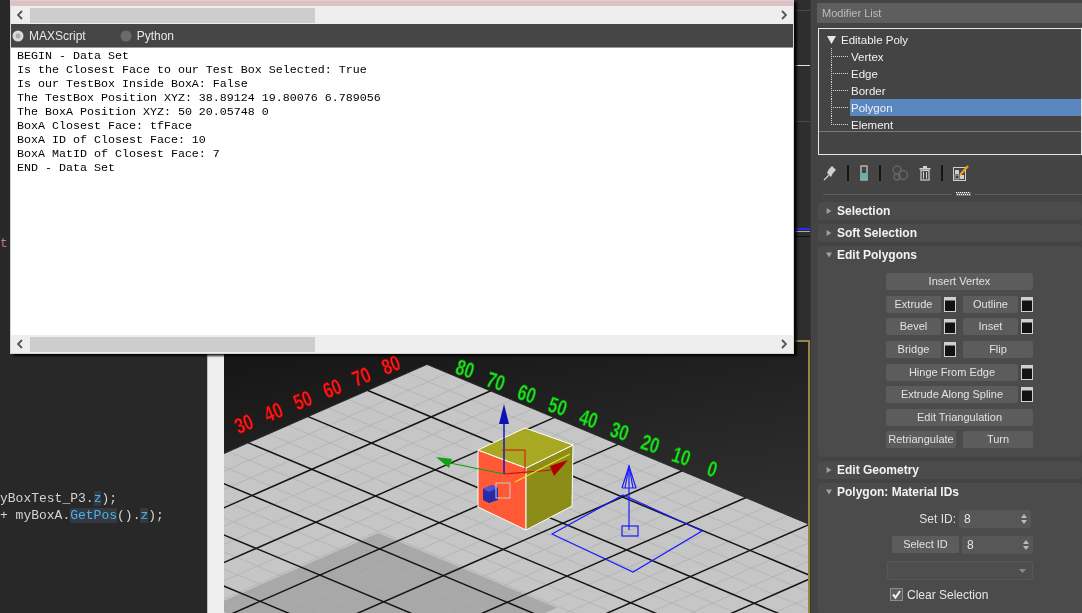 The height and width of the screenshot is (613, 1082). I want to click on rollout-header: Edit Geometry, so click(950, 470).